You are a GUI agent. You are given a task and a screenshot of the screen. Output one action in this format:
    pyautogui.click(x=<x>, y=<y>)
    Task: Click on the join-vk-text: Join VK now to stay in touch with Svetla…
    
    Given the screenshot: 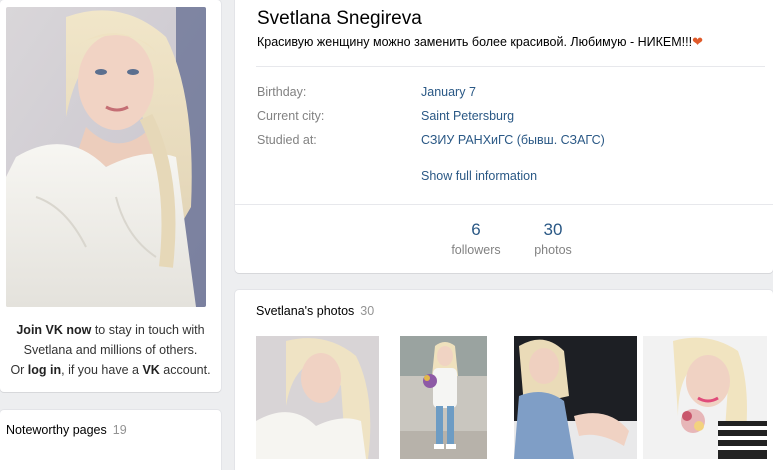 What is the action you would take?
    pyautogui.click(x=110, y=350)
    